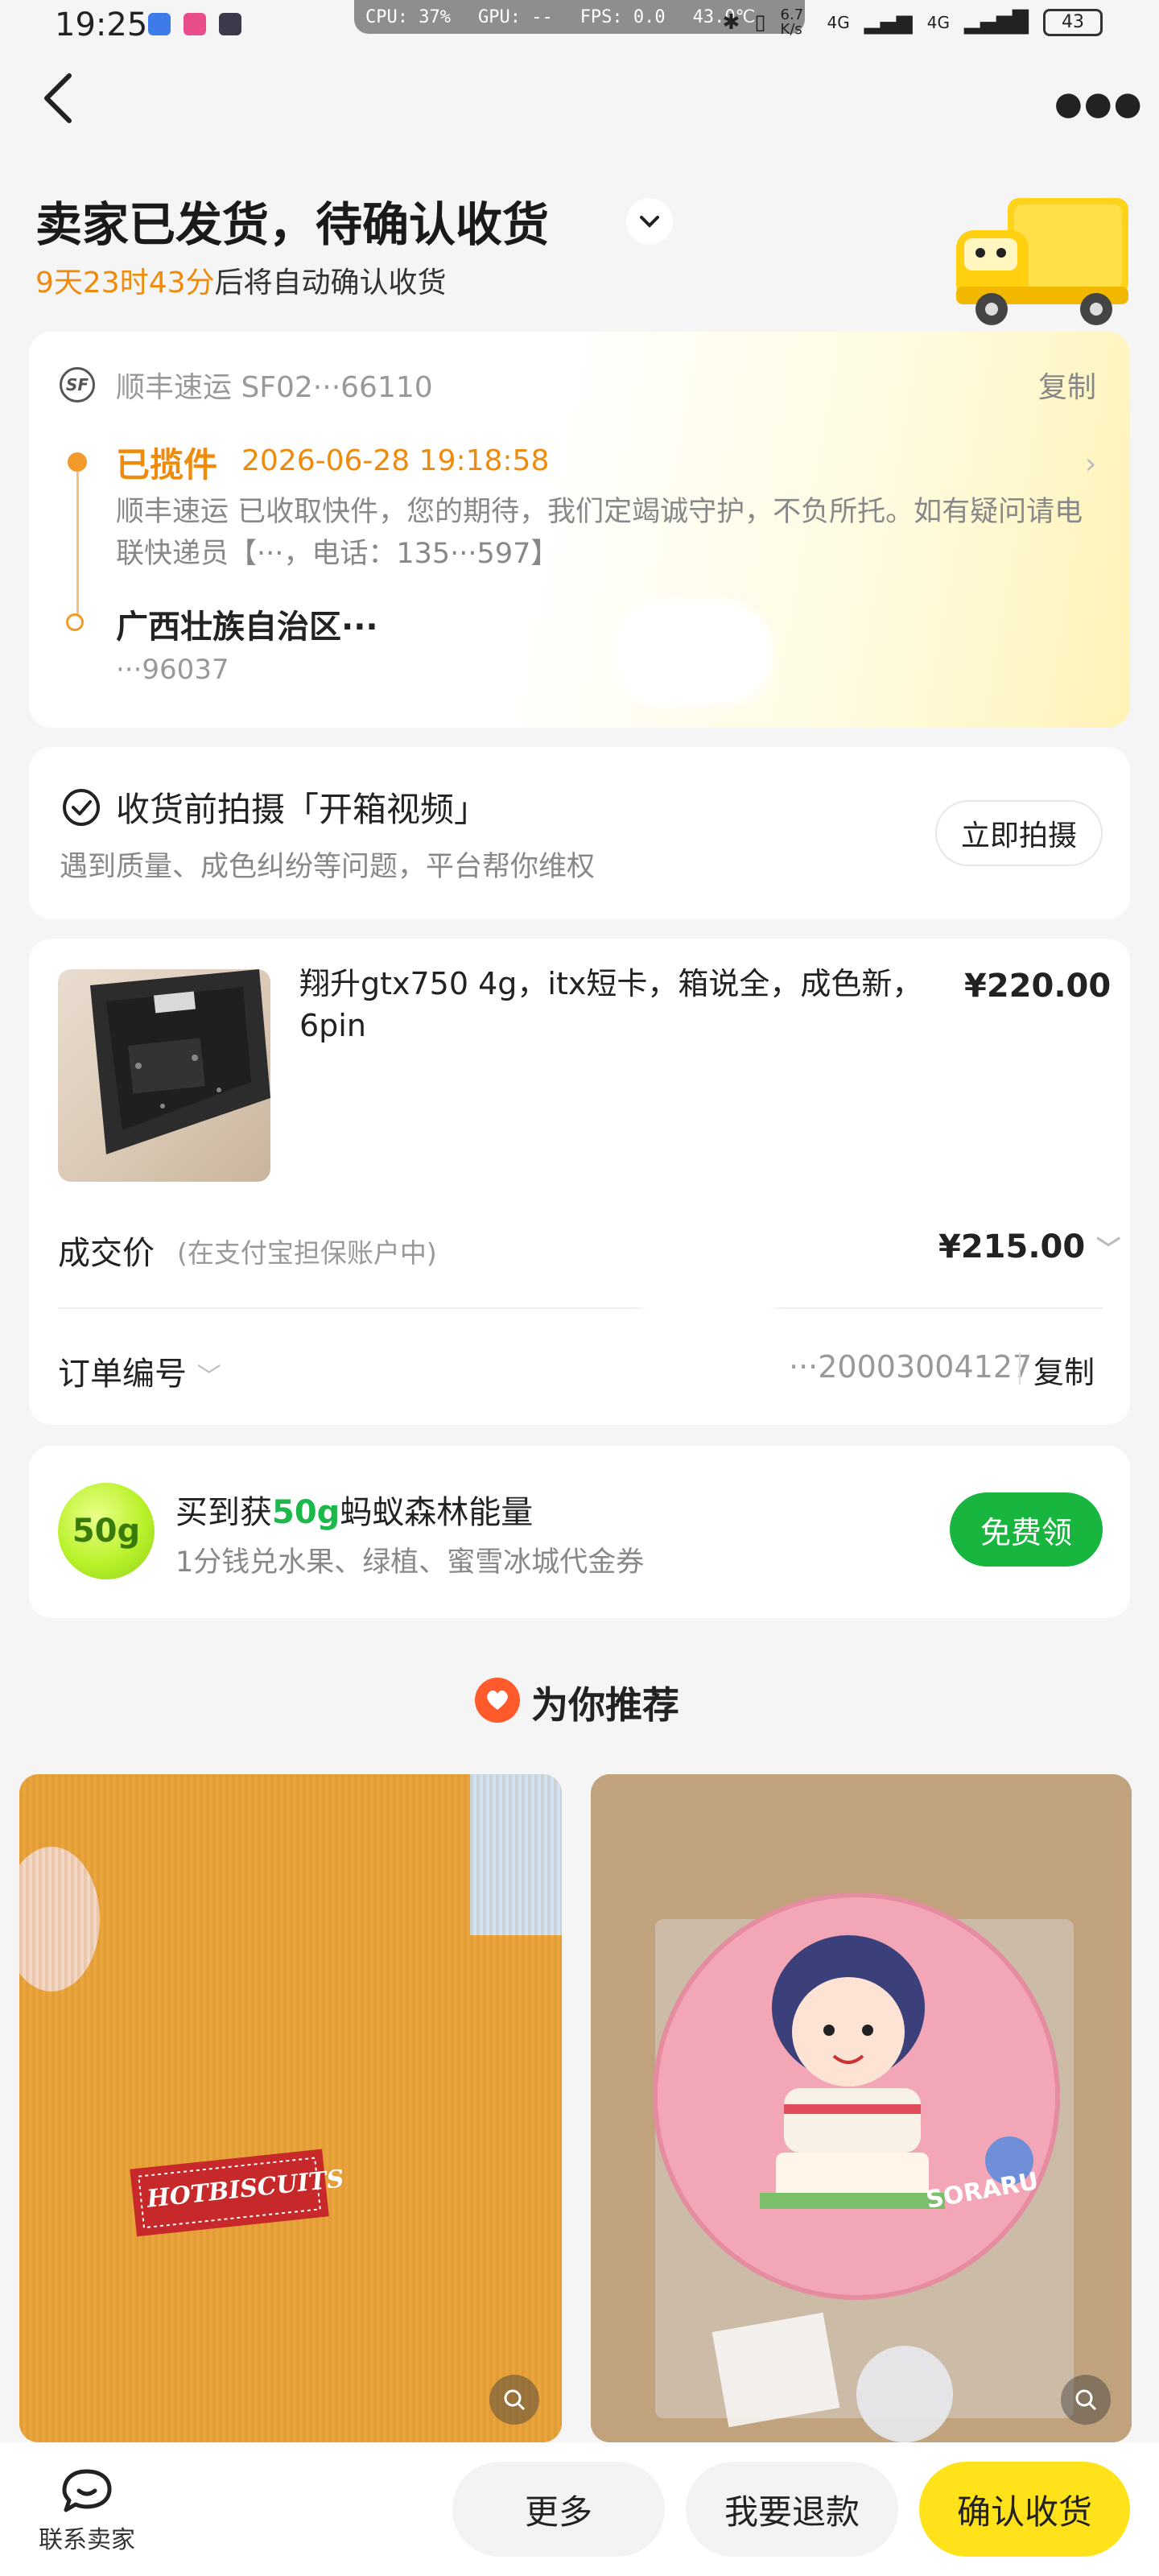 The width and height of the screenshot is (1159, 2576). I want to click on energy-title: 买到获50g蚂蚁森林能量, so click(354, 1509).